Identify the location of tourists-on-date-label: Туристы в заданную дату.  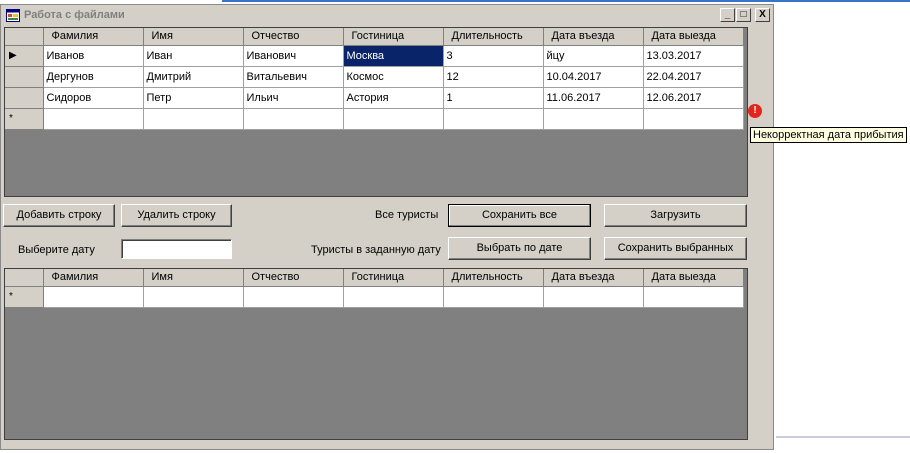
(376, 250).